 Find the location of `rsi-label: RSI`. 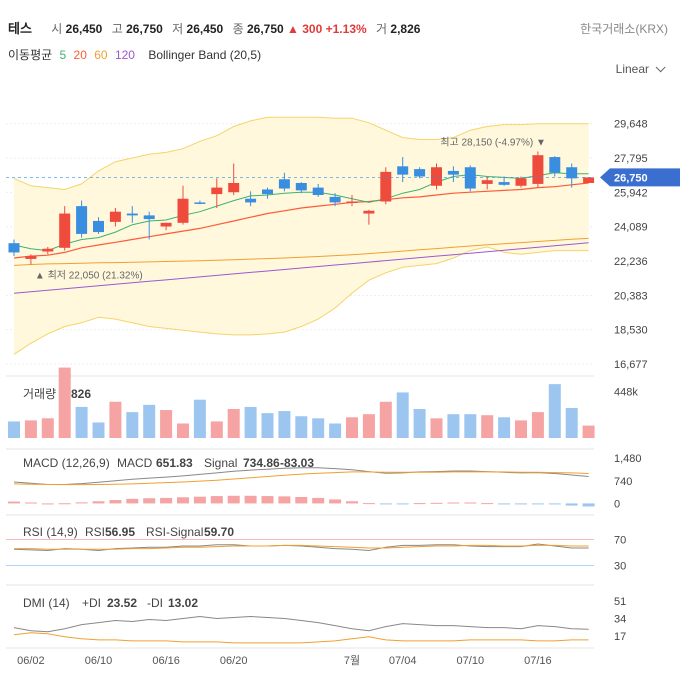

rsi-label: RSI is located at coordinates (95, 532).